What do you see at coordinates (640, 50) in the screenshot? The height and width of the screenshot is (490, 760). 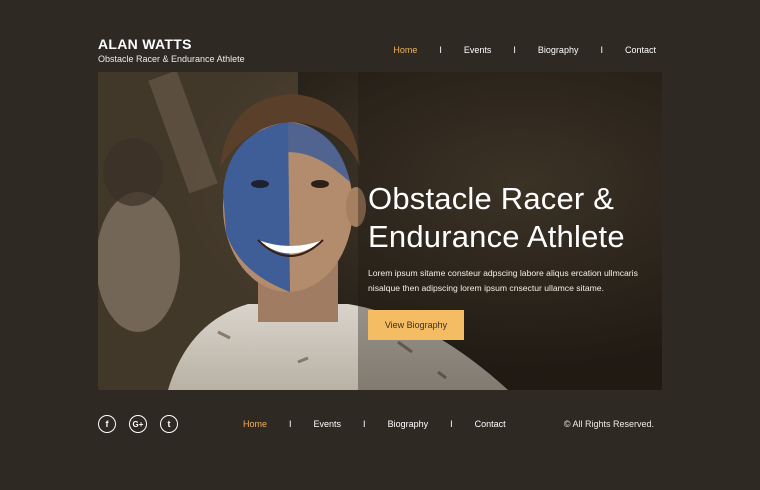 I see `nav-contact-link: Contact` at bounding box center [640, 50].